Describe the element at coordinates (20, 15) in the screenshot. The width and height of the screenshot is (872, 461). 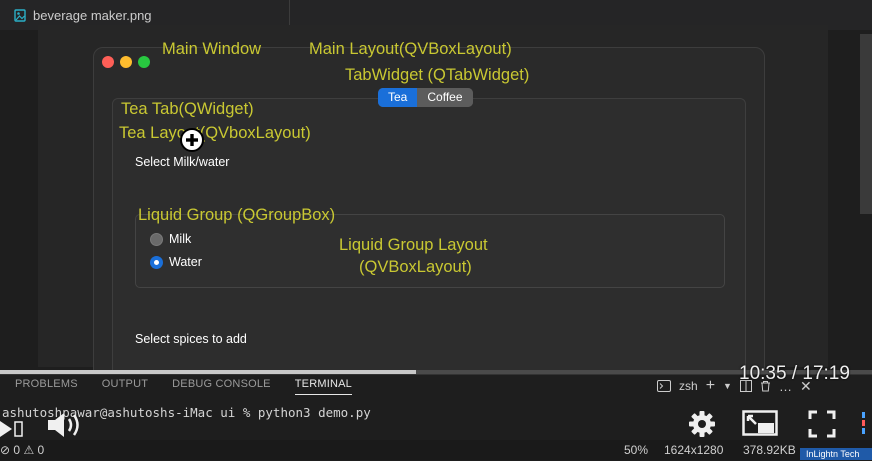
I see `image-file-icon` at that location.